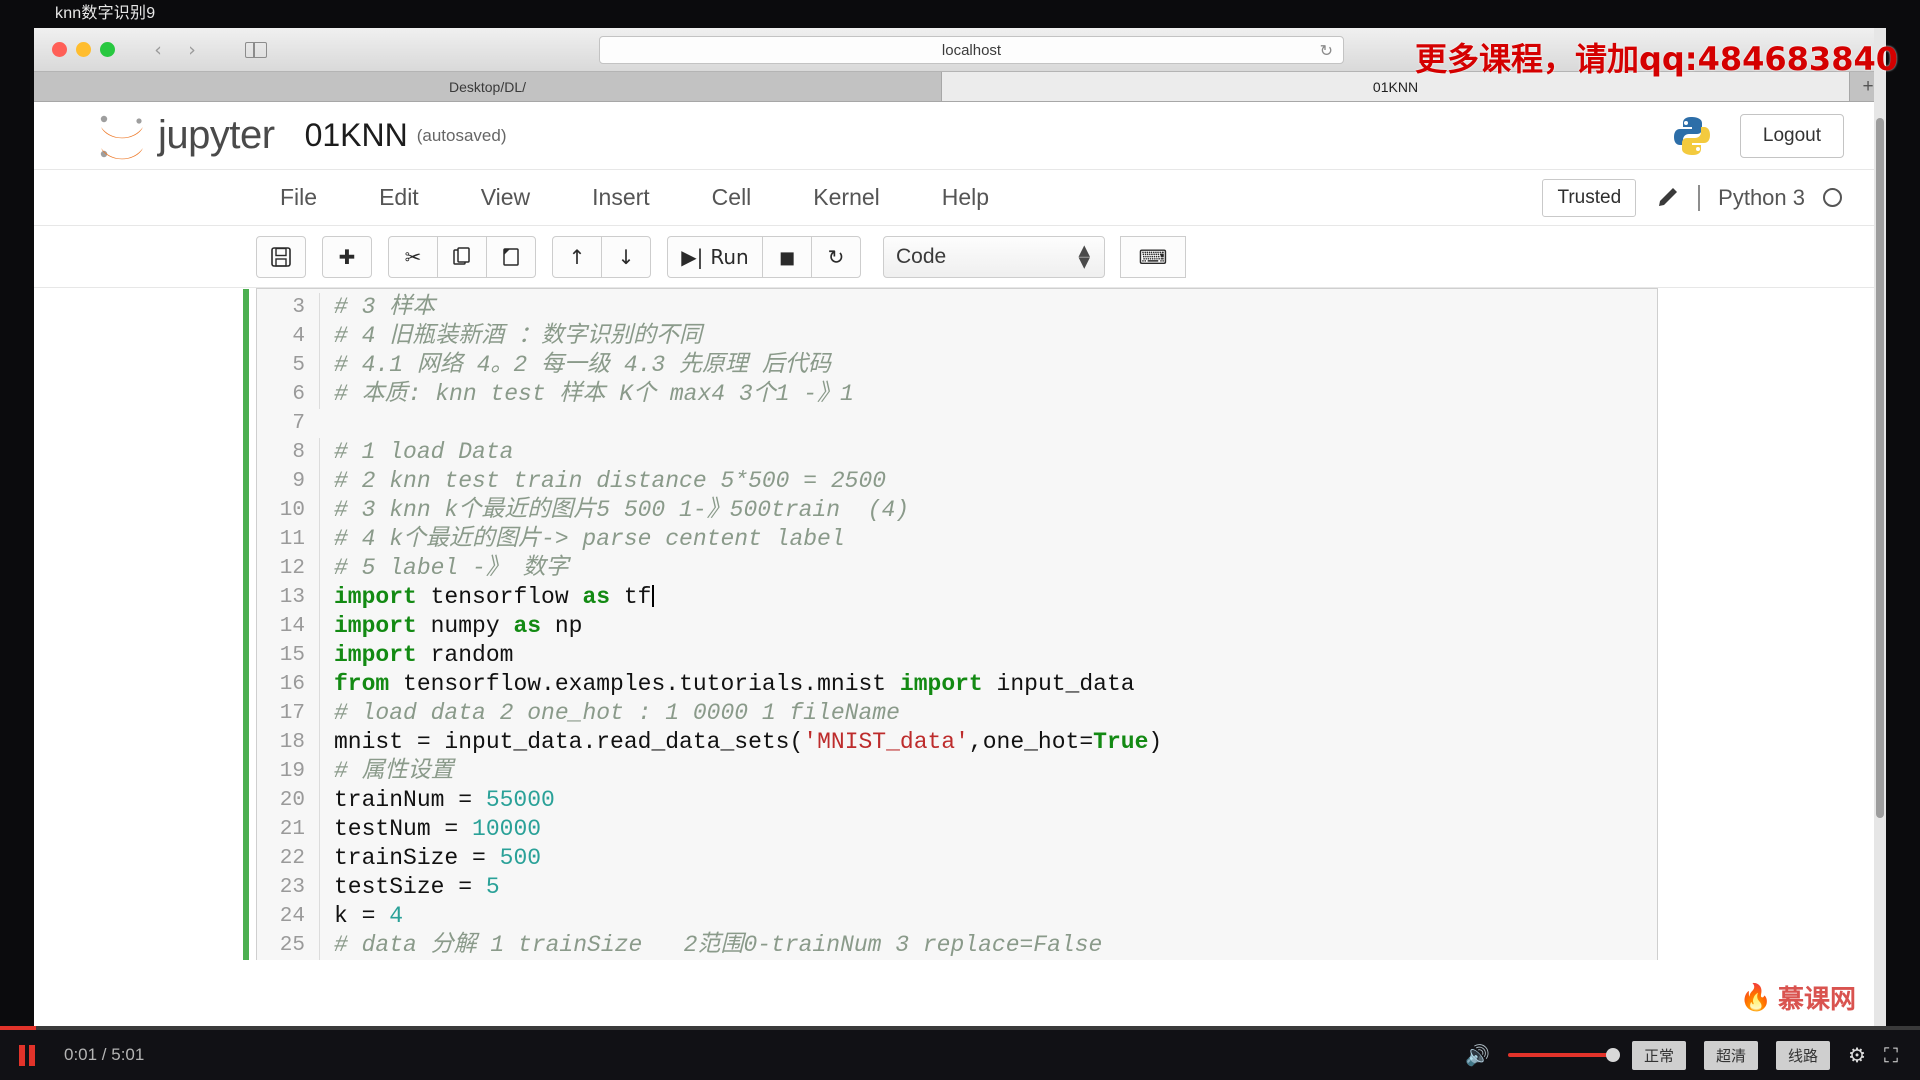 The width and height of the screenshot is (1920, 1080). Describe the element at coordinates (988, 597) in the screenshot. I see `line-content: import tensorflow as tf` at that location.